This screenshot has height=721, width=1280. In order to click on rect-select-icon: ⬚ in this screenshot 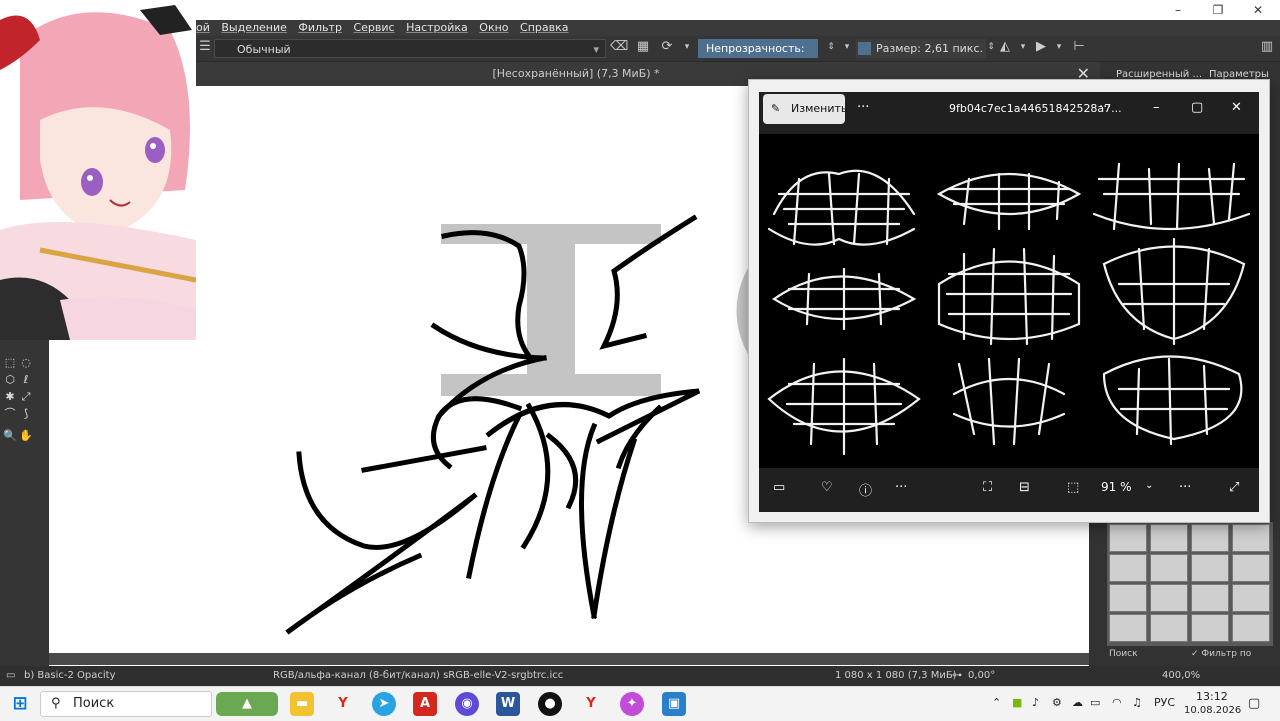, I will do `click(10, 363)`.